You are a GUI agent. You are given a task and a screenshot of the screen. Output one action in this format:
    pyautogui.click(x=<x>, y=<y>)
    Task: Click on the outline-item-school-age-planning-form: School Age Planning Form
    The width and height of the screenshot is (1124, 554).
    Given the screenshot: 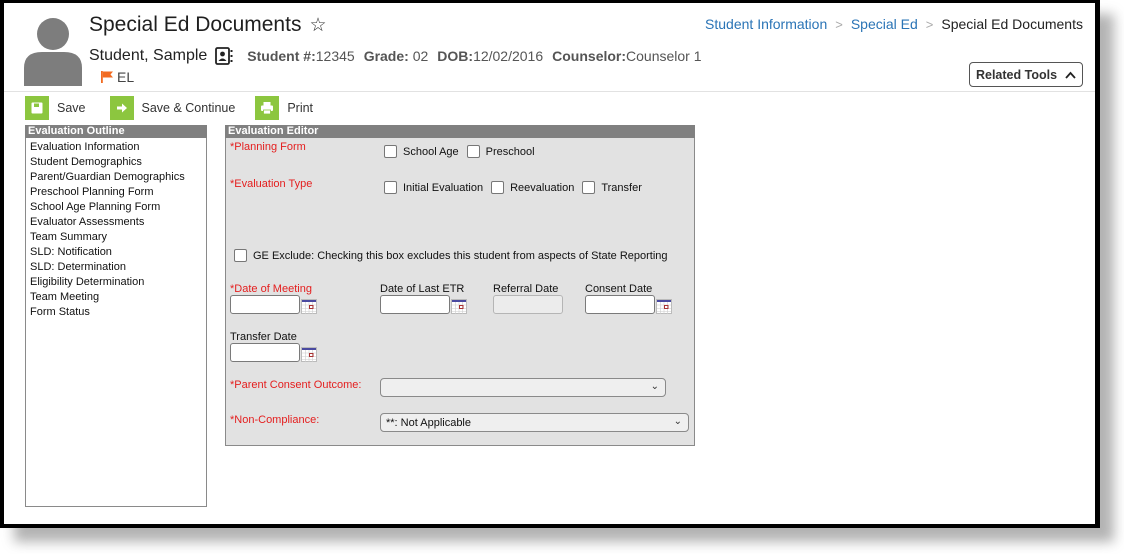 What is the action you would take?
    pyautogui.click(x=118, y=207)
    